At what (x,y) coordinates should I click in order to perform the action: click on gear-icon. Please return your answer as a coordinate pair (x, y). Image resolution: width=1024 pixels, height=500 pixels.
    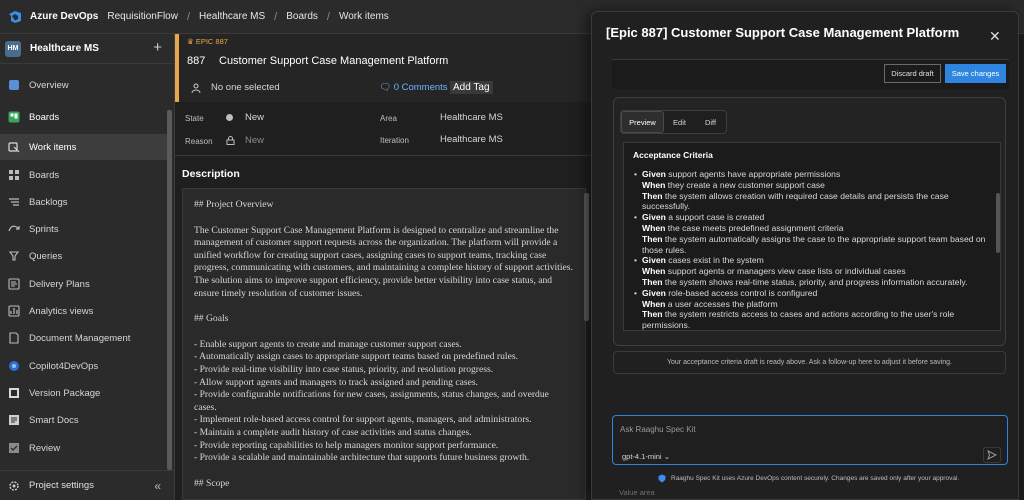
    Looking at the image, I should click on (14, 486).